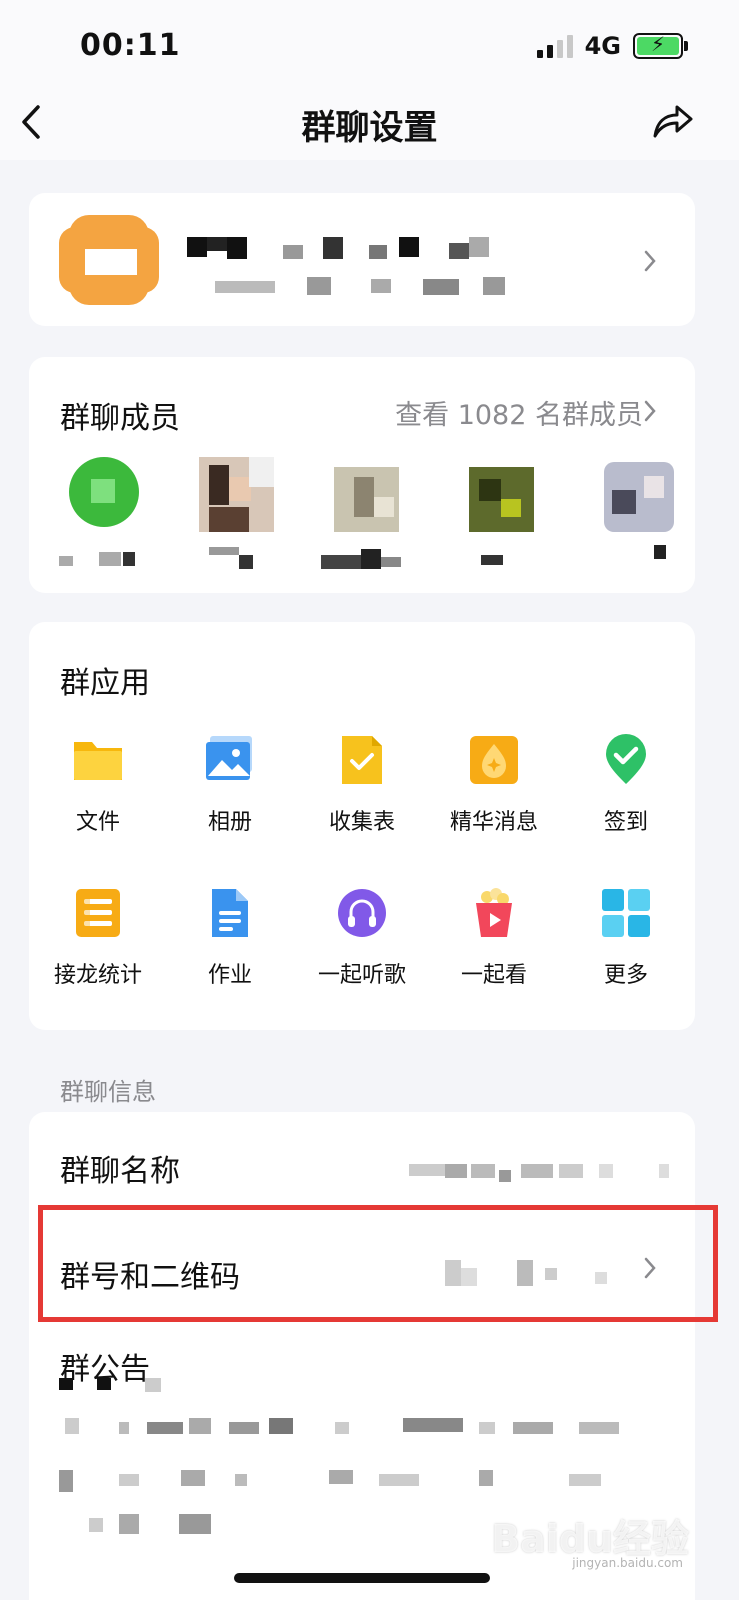 The height and width of the screenshot is (1600, 739). I want to click on app-more: 更多, so click(626, 938).